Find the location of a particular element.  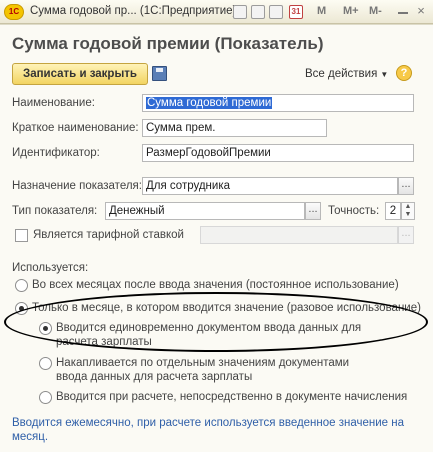

precision-spinner: ▲ ▼ is located at coordinates (408, 211).